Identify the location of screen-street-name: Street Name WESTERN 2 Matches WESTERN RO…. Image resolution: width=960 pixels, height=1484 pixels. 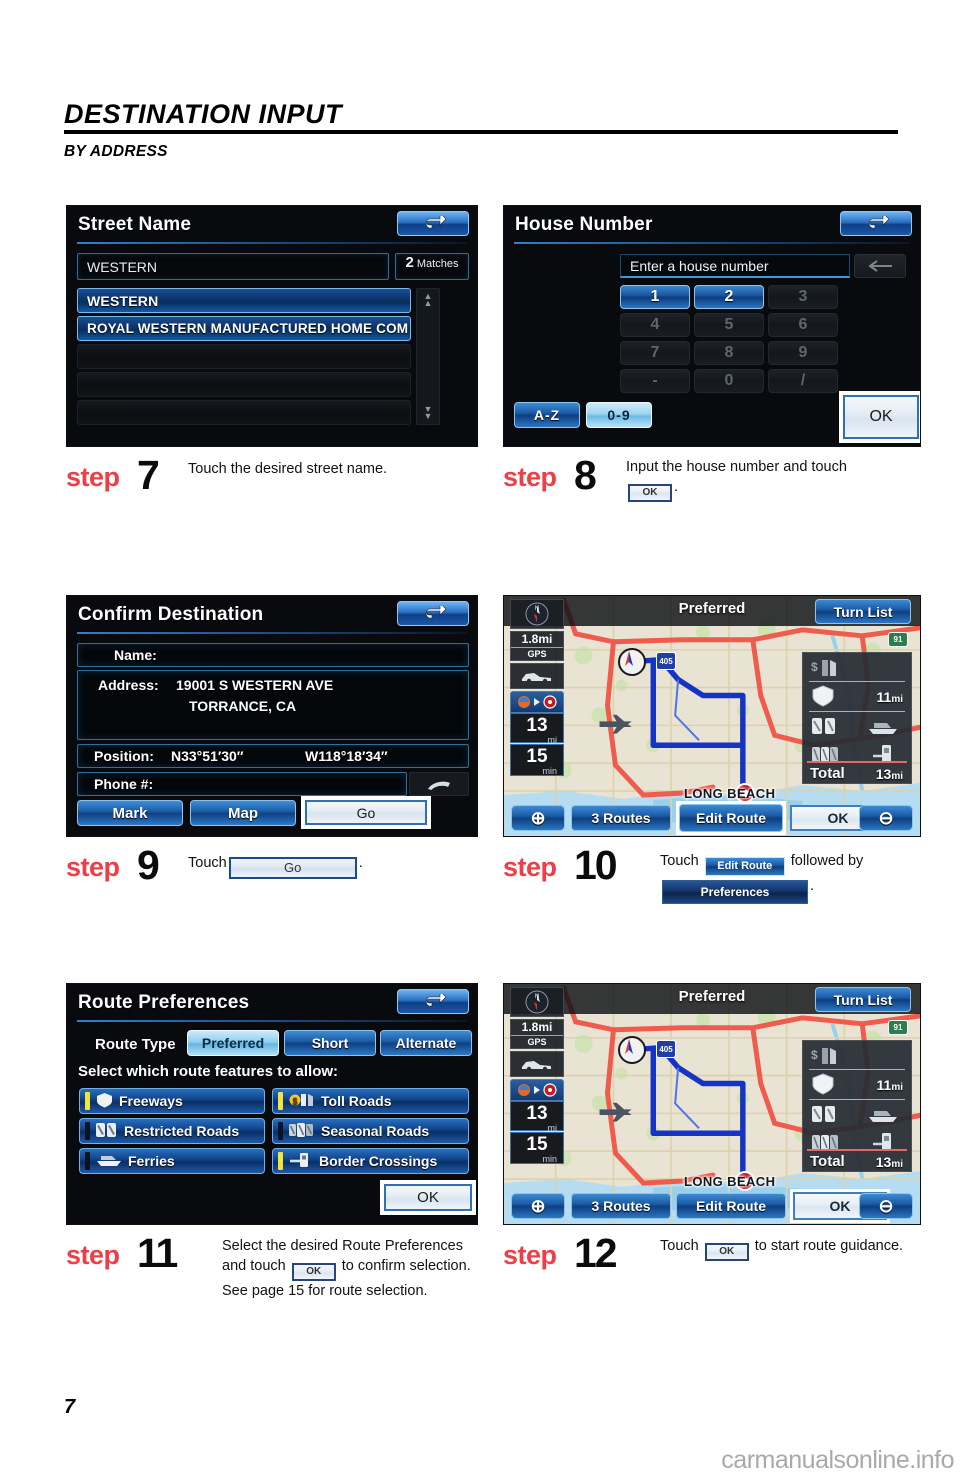
(272, 326).